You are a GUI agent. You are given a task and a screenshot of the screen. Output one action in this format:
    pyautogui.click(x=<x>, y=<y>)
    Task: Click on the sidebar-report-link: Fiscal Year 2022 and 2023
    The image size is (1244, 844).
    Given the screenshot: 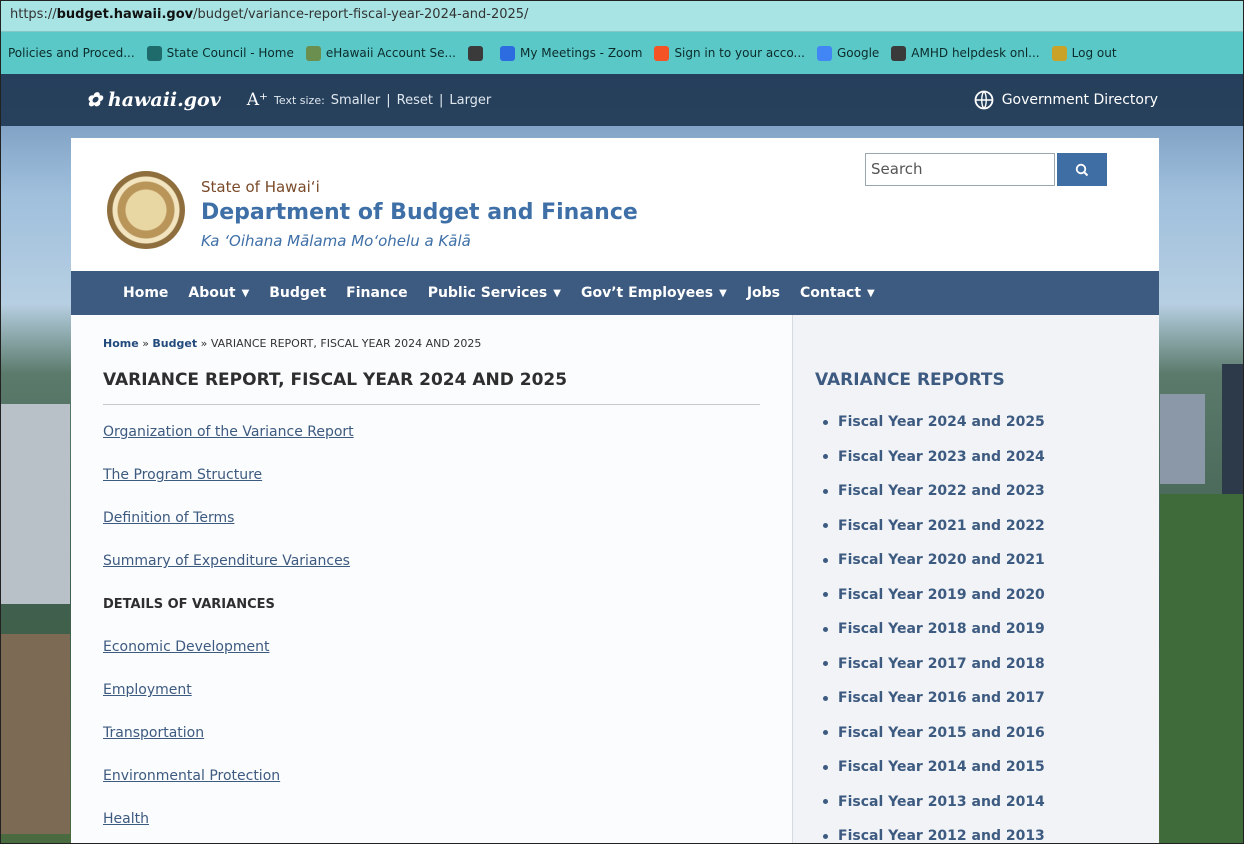 What is the action you would take?
    pyautogui.click(x=934, y=491)
    